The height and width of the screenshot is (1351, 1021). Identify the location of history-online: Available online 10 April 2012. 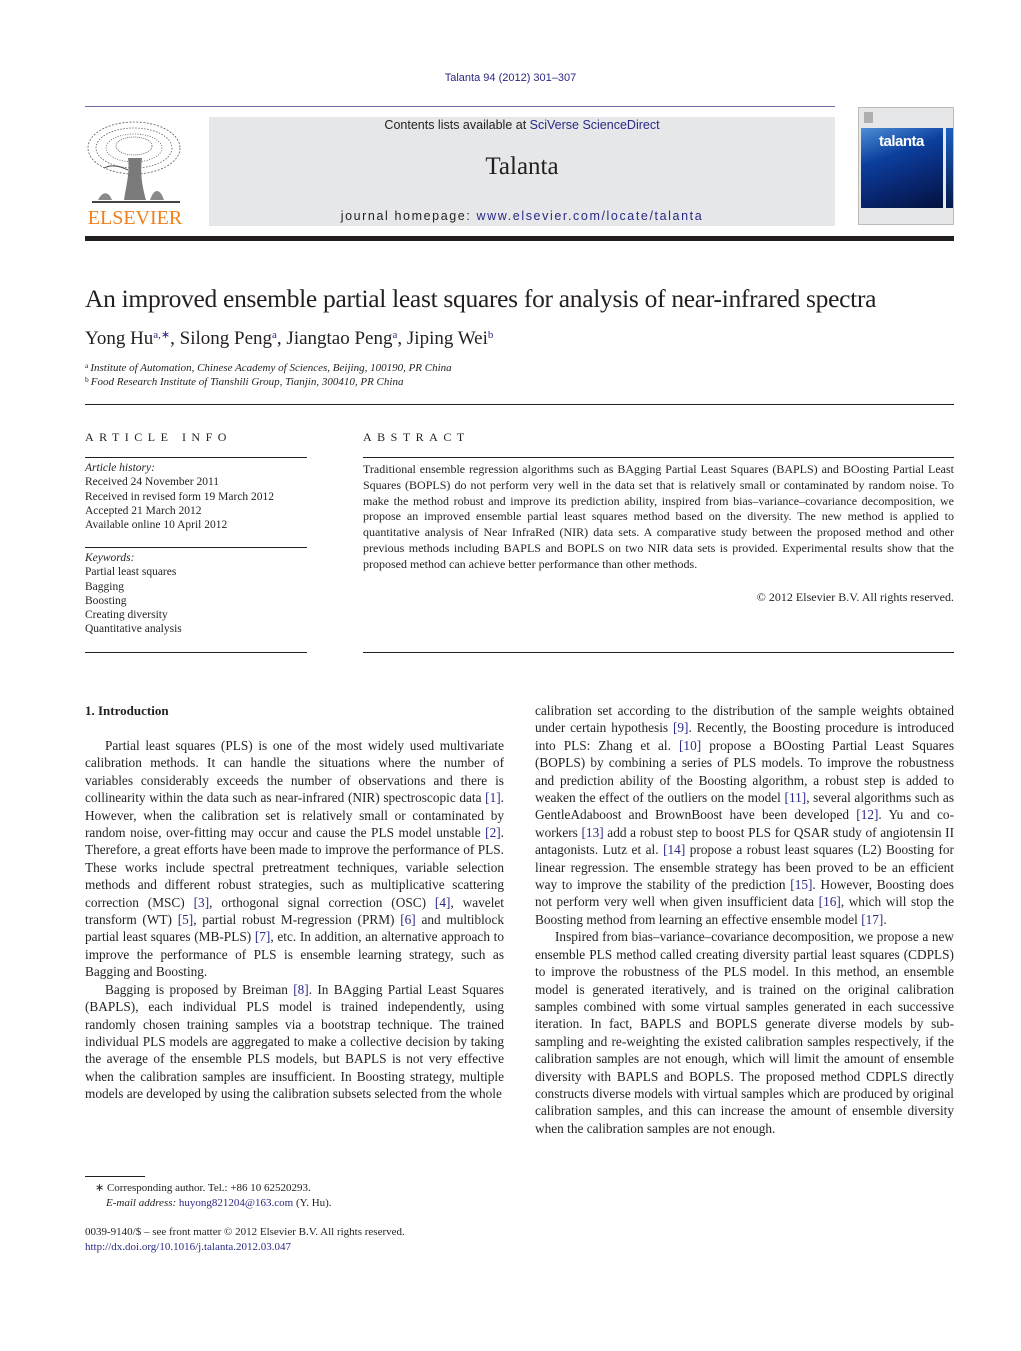
(156, 525).